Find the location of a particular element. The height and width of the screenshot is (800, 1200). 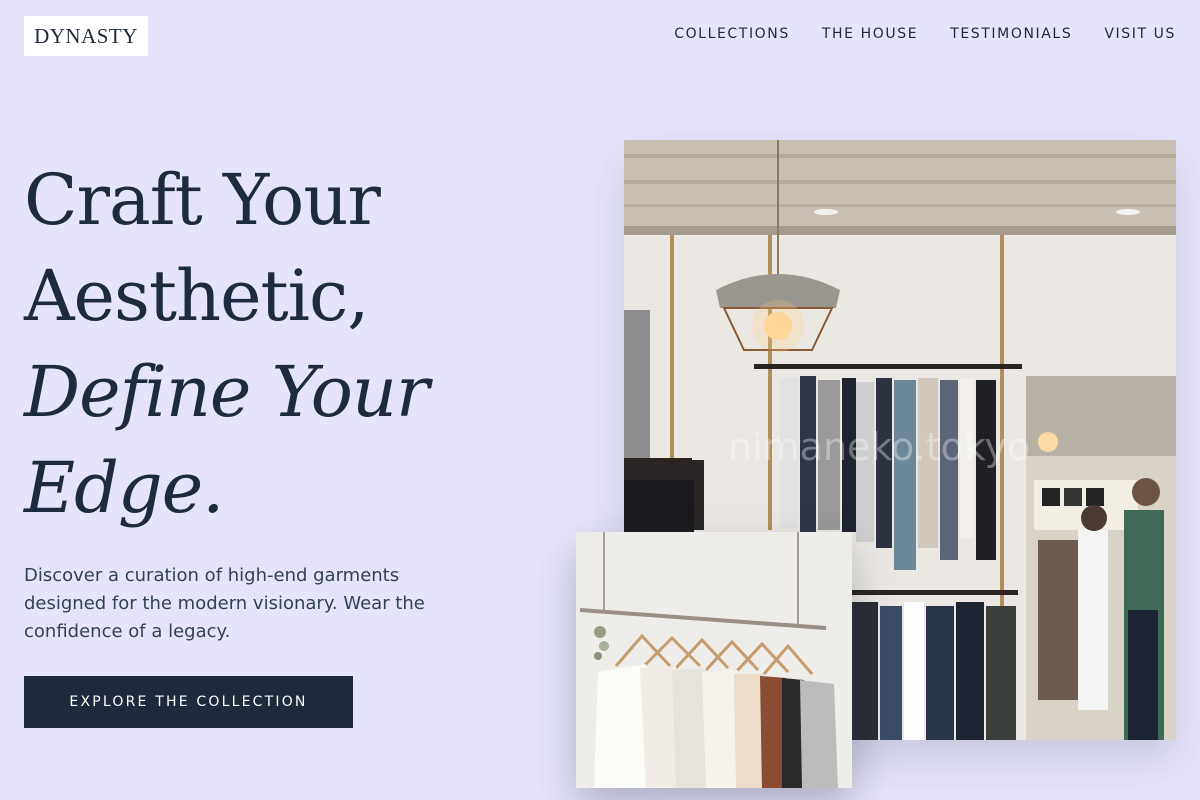

brand-logo-text: DYNASTY is located at coordinates (86, 35).